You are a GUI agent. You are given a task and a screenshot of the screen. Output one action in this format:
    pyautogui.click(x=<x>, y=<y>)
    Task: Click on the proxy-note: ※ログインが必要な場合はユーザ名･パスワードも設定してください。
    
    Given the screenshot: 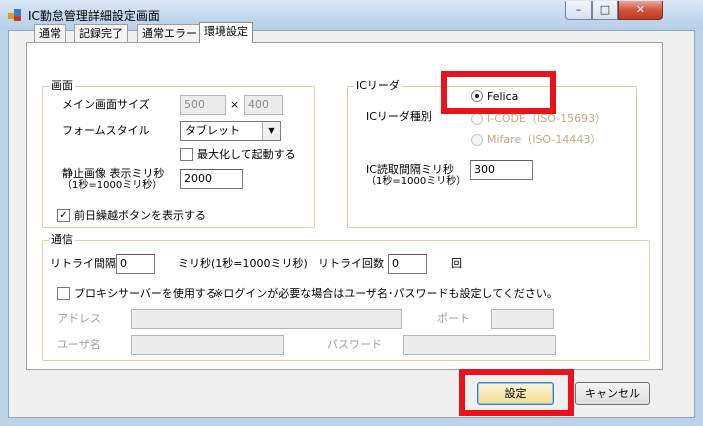 What is the action you would take?
    pyautogui.click(x=386, y=293)
    